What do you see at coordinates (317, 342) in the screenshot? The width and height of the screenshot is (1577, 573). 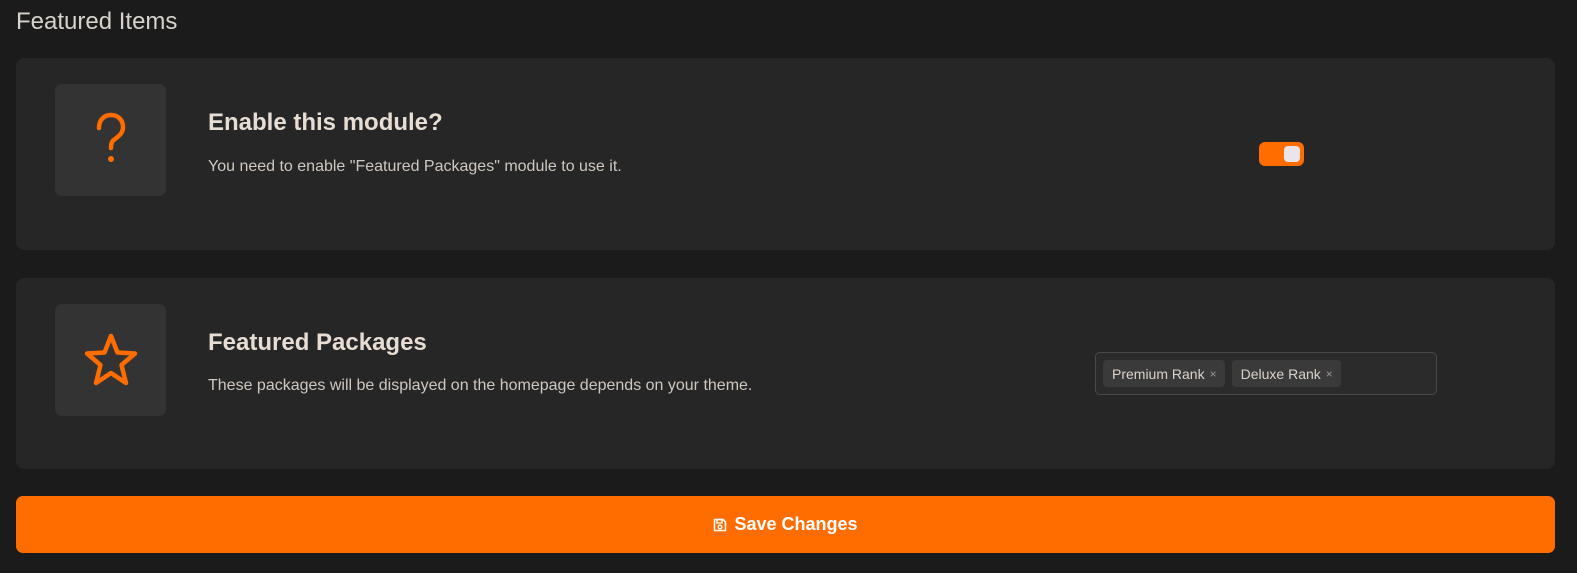 I see `packages-heading: Featured Packages` at bounding box center [317, 342].